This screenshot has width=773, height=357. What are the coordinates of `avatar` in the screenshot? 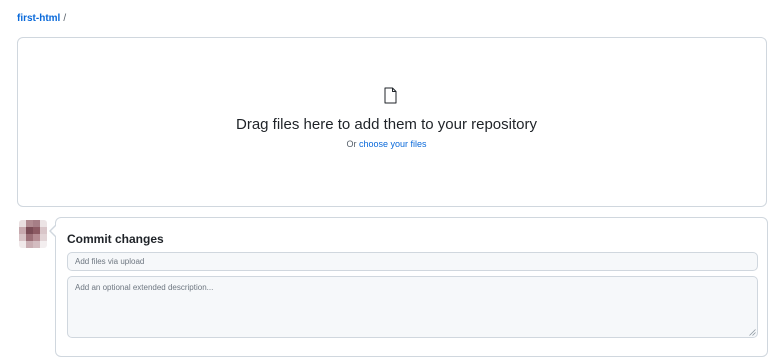 It's located at (33, 234).